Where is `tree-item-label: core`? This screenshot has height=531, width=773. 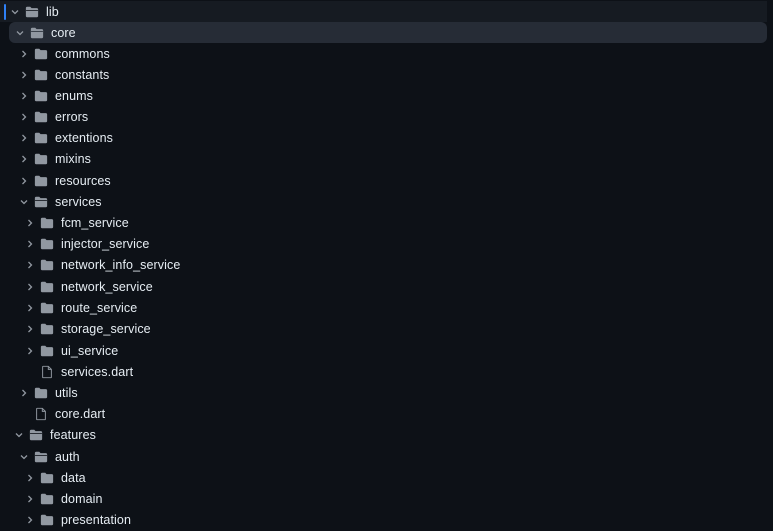
tree-item-label: core is located at coordinates (63, 32).